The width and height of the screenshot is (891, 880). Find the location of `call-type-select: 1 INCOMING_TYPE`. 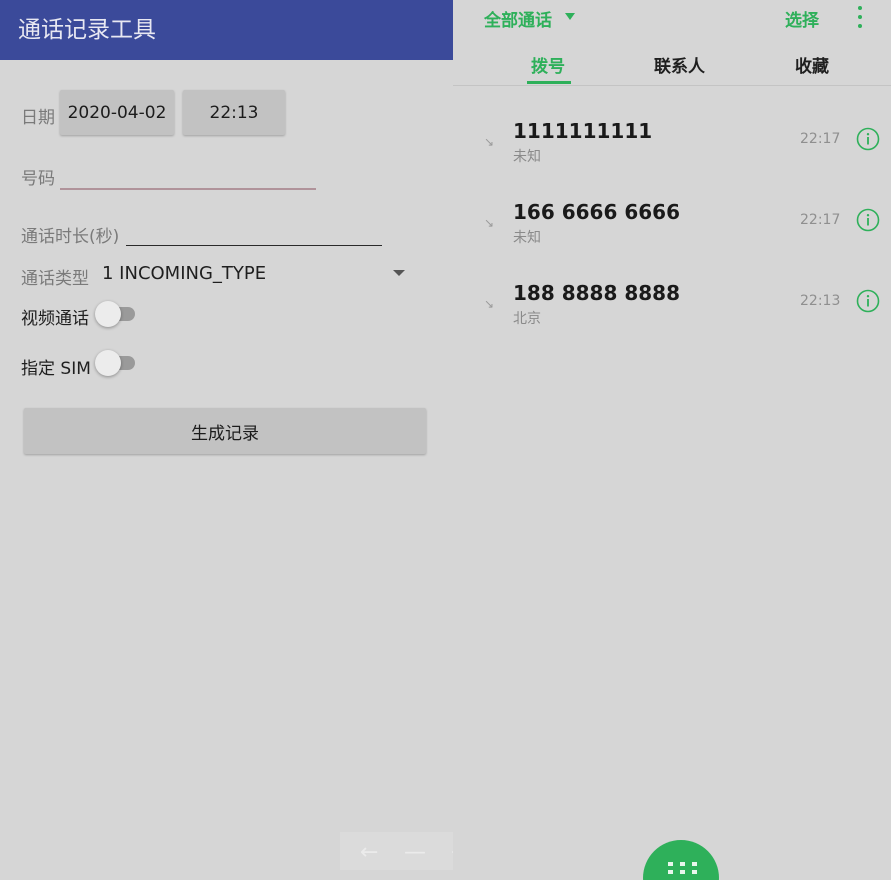

call-type-select: 1 INCOMING_TYPE is located at coordinates (184, 273).